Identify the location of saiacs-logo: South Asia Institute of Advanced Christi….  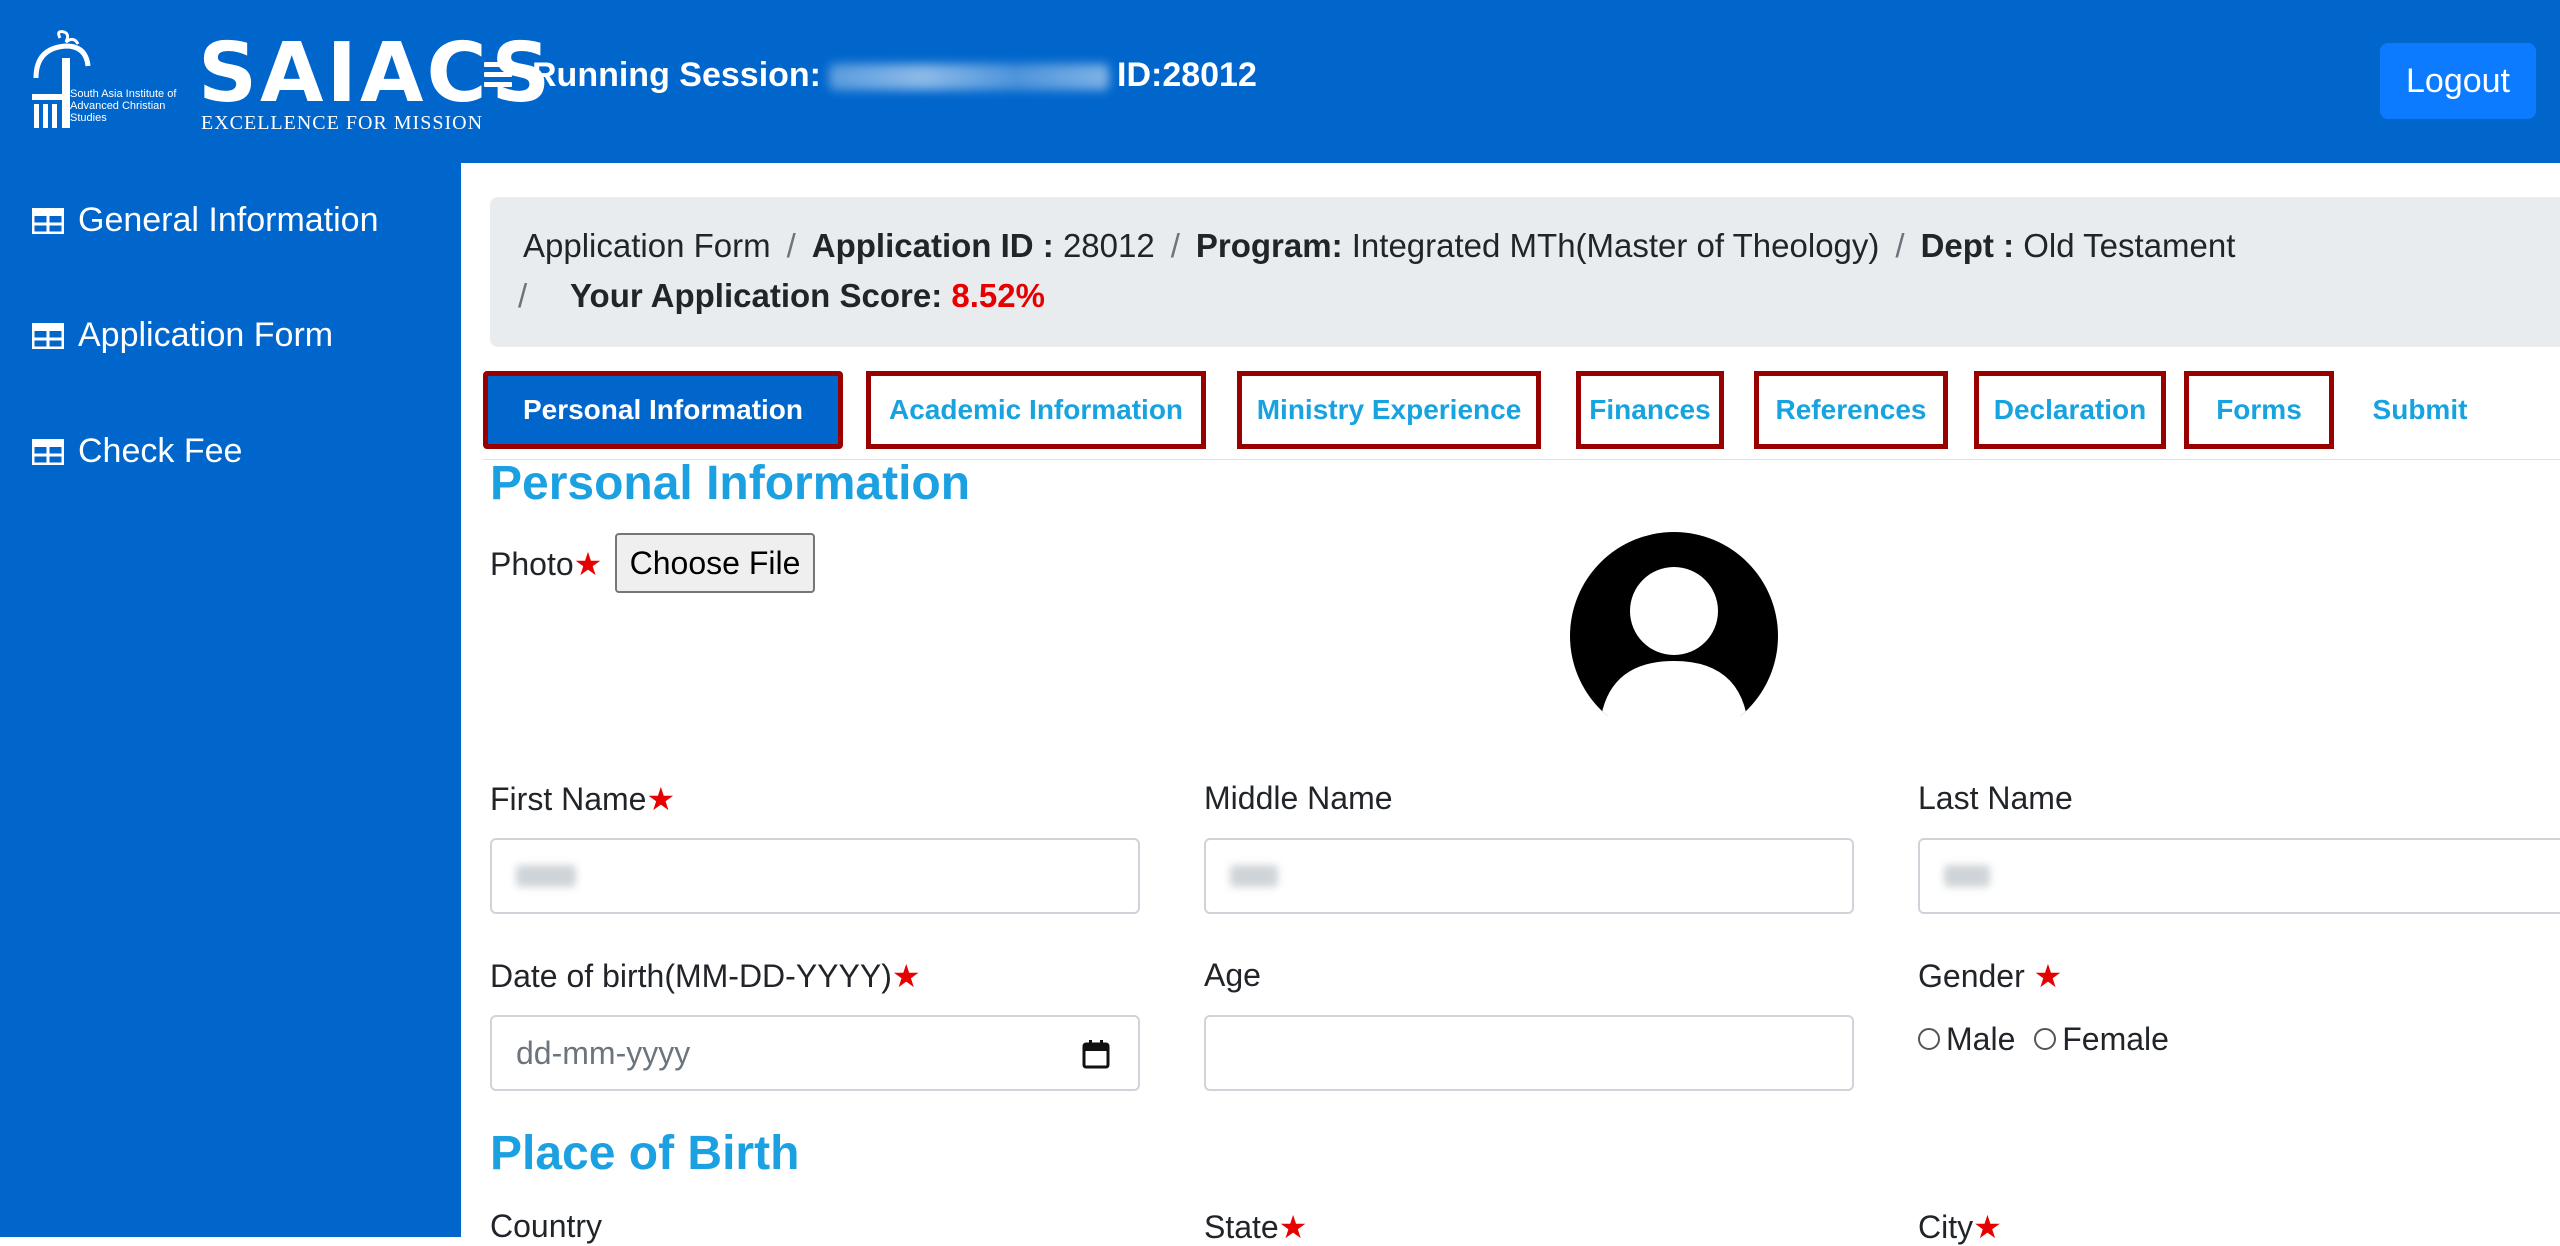
(288, 83).